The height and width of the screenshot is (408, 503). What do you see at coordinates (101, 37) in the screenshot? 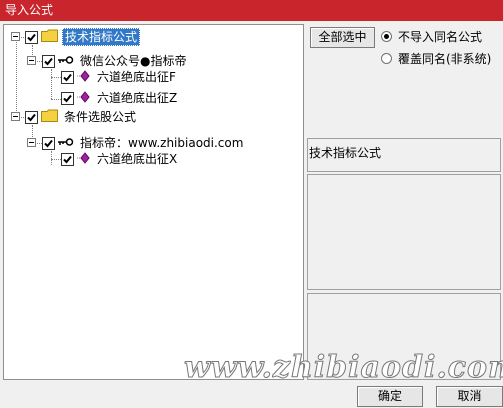
I see `tree-item-label: 技术指标公式` at bounding box center [101, 37].